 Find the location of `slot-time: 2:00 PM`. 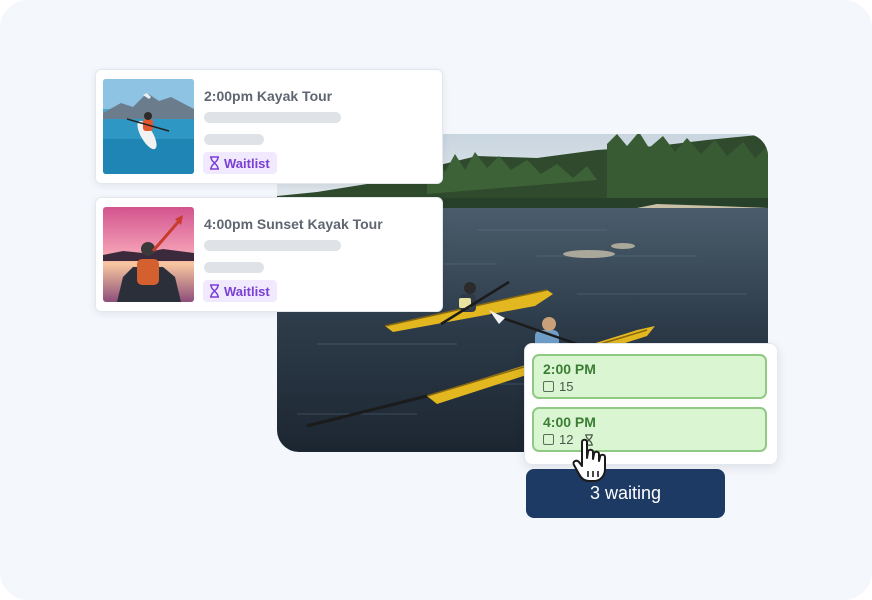

slot-time: 2:00 PM is located at coordinates (569, 369).